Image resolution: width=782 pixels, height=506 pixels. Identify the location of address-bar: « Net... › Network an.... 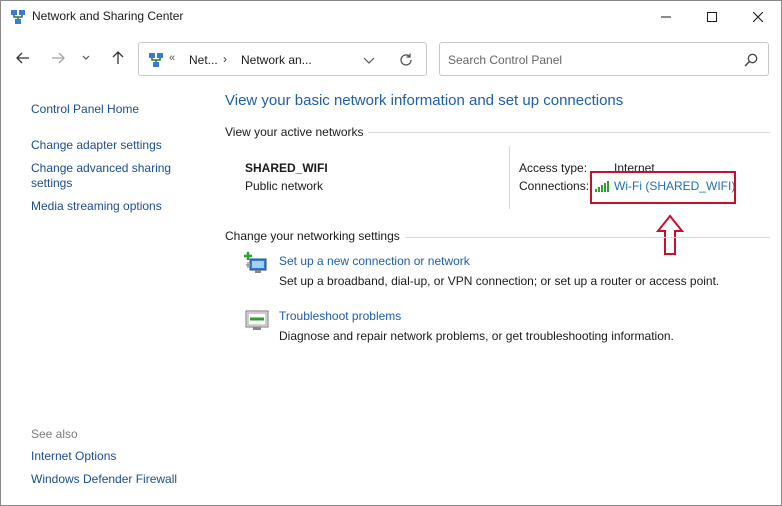
(282, 59).